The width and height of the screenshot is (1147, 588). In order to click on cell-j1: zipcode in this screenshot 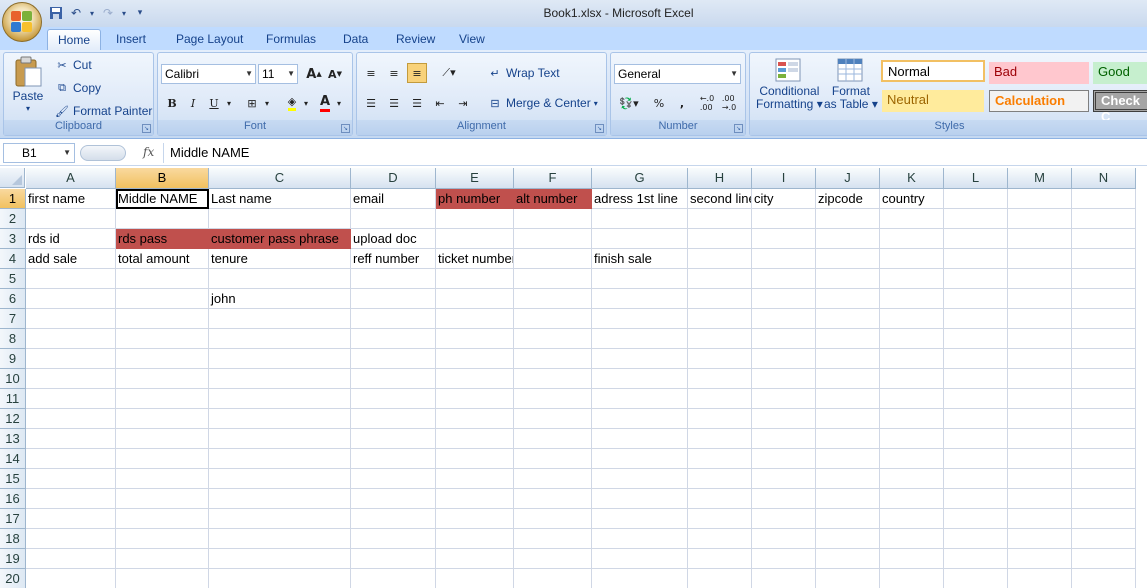, I will do `click(848, 199)`.